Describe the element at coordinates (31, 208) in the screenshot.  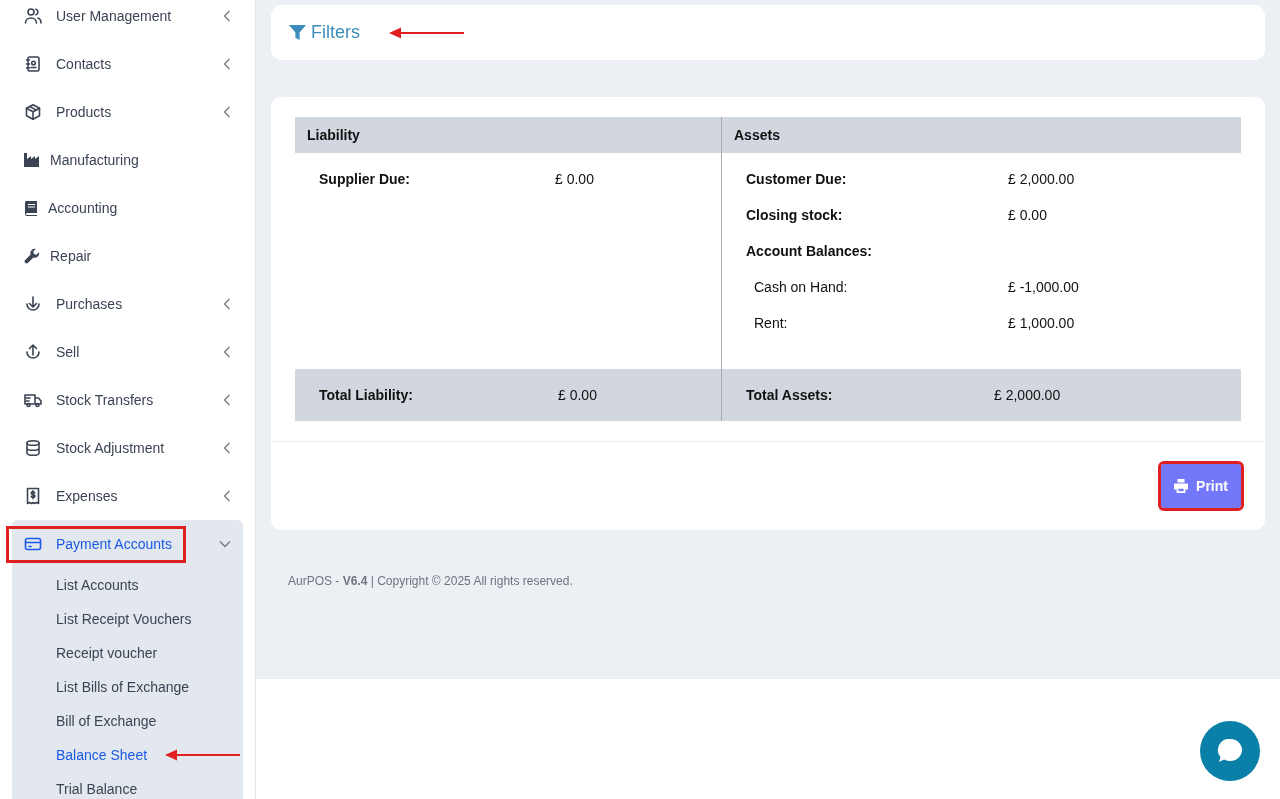
I see `book-icon` at that location.